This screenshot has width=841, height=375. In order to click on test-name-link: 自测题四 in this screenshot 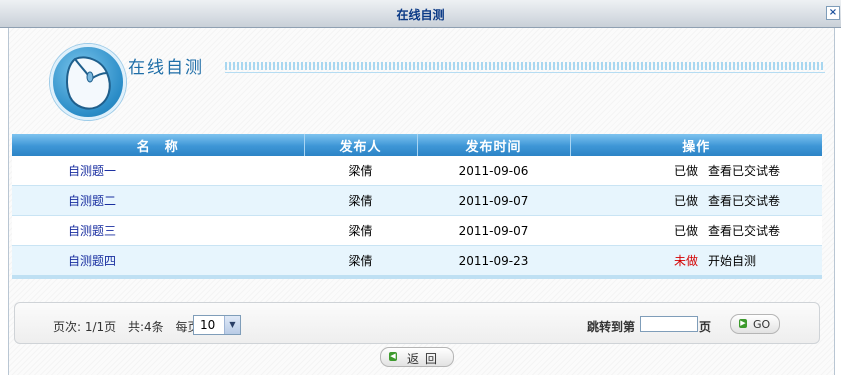, I will do `click(92, 261)`.